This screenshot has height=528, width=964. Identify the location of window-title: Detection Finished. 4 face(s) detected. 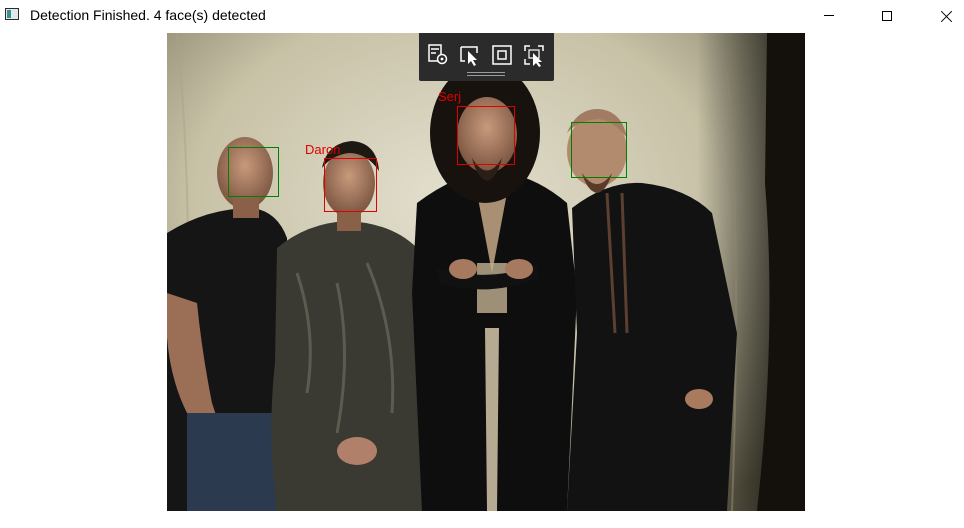
(148, 15).